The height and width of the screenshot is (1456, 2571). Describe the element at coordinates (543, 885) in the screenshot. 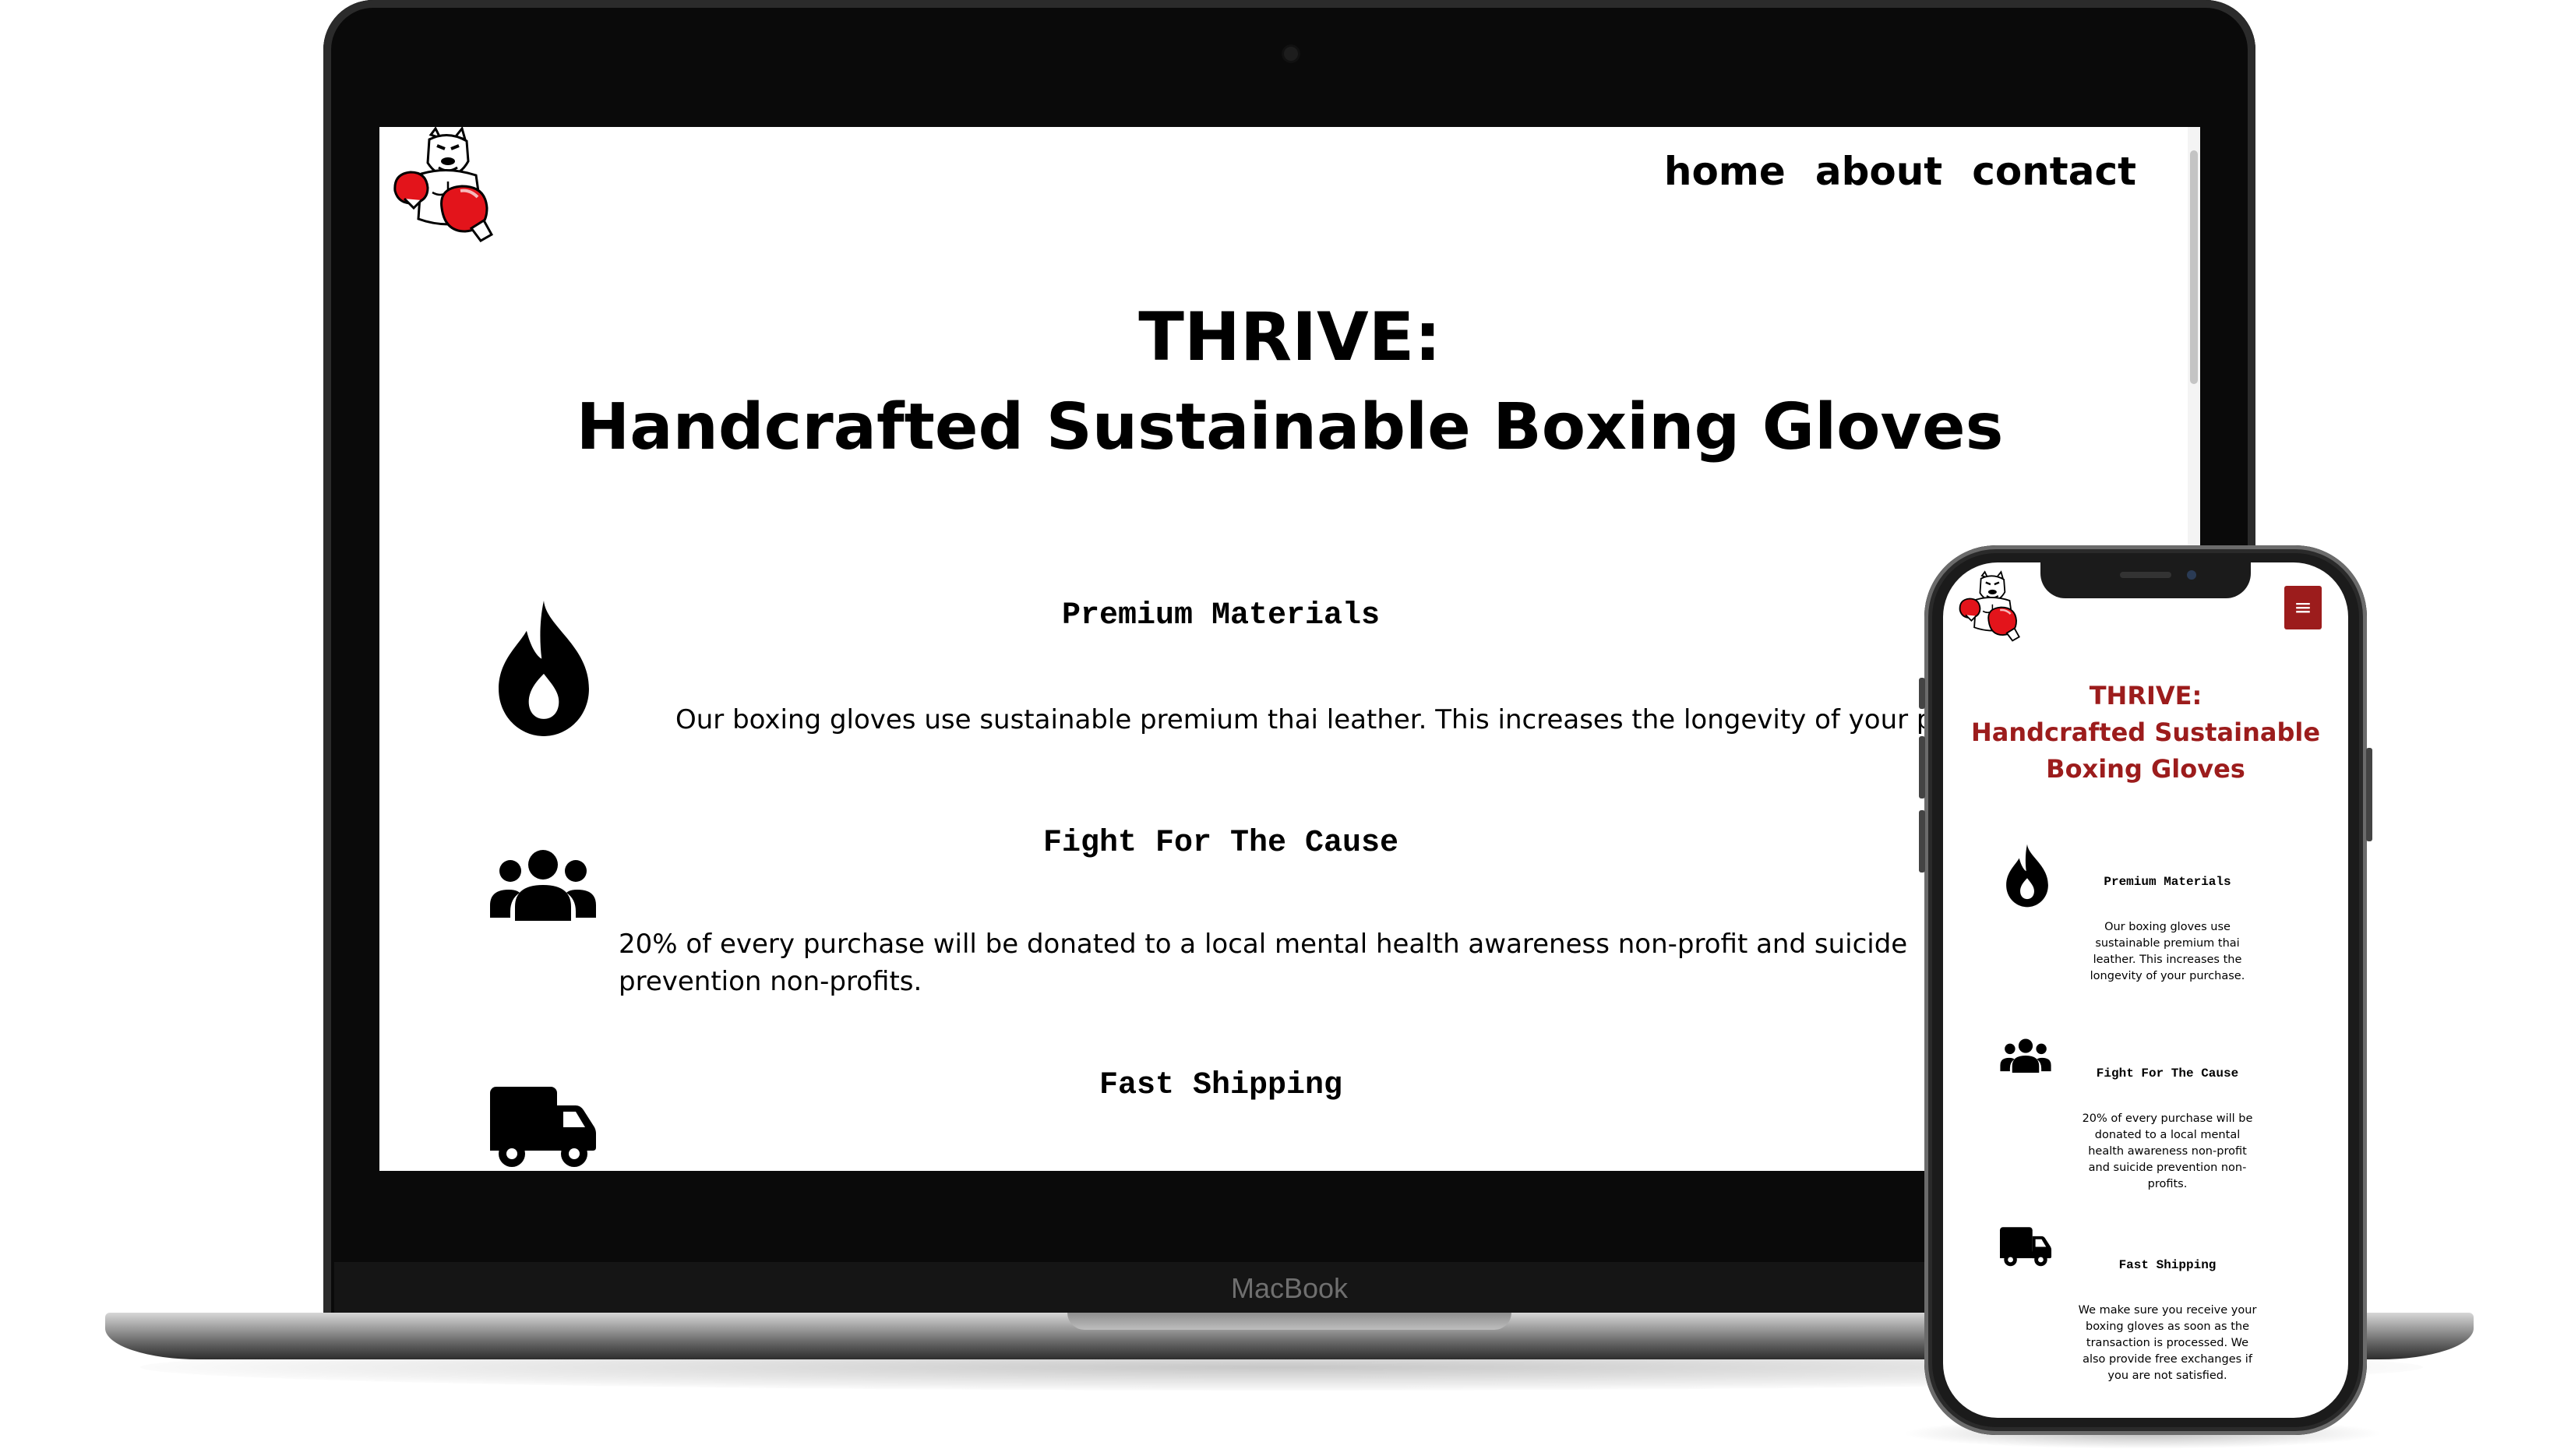

I see `users-icon` at that location.